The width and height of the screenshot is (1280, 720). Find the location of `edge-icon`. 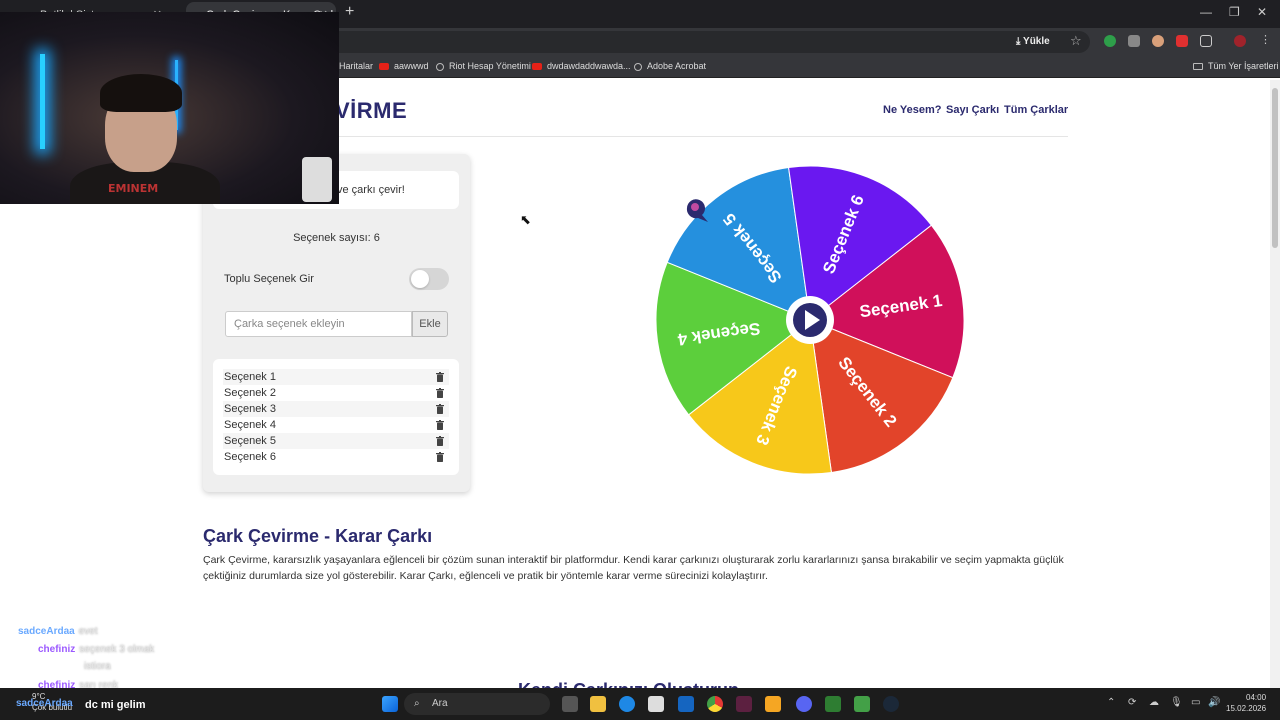

edge-icon is located at coordinates (627, 704).